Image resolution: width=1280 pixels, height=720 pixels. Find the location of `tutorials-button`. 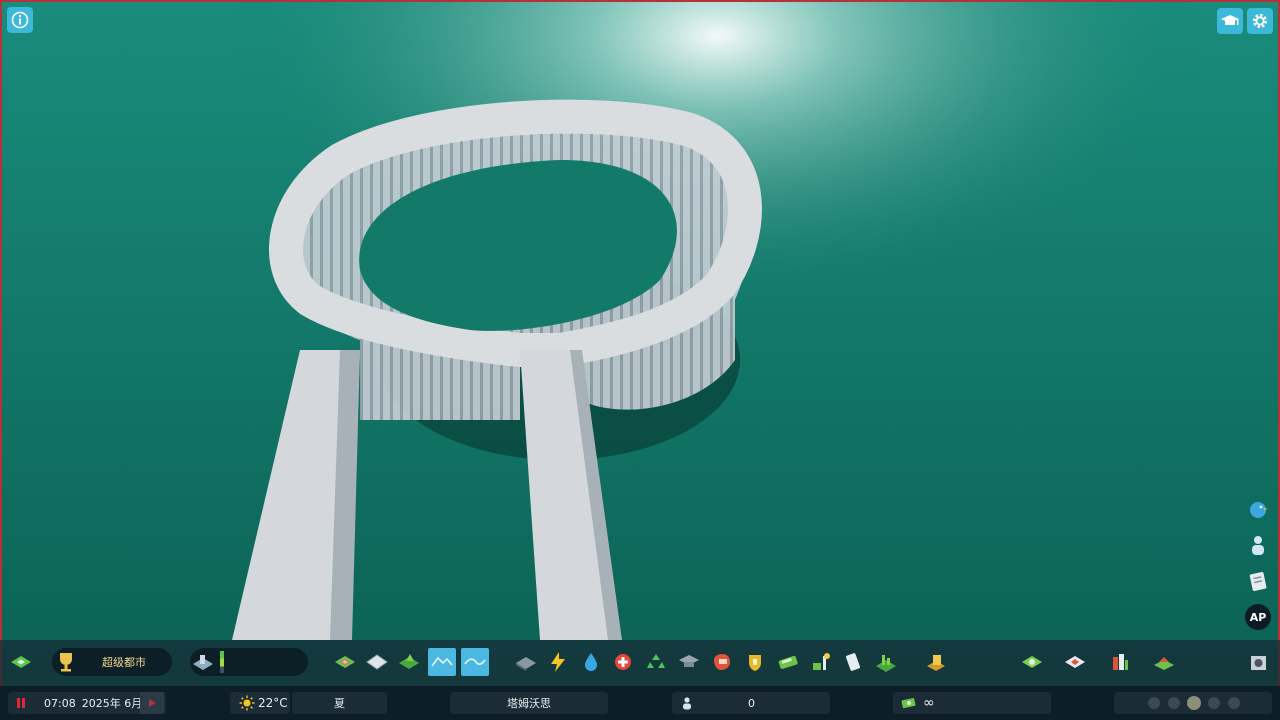

tutorials-button is located at coordinates (1230, 21).